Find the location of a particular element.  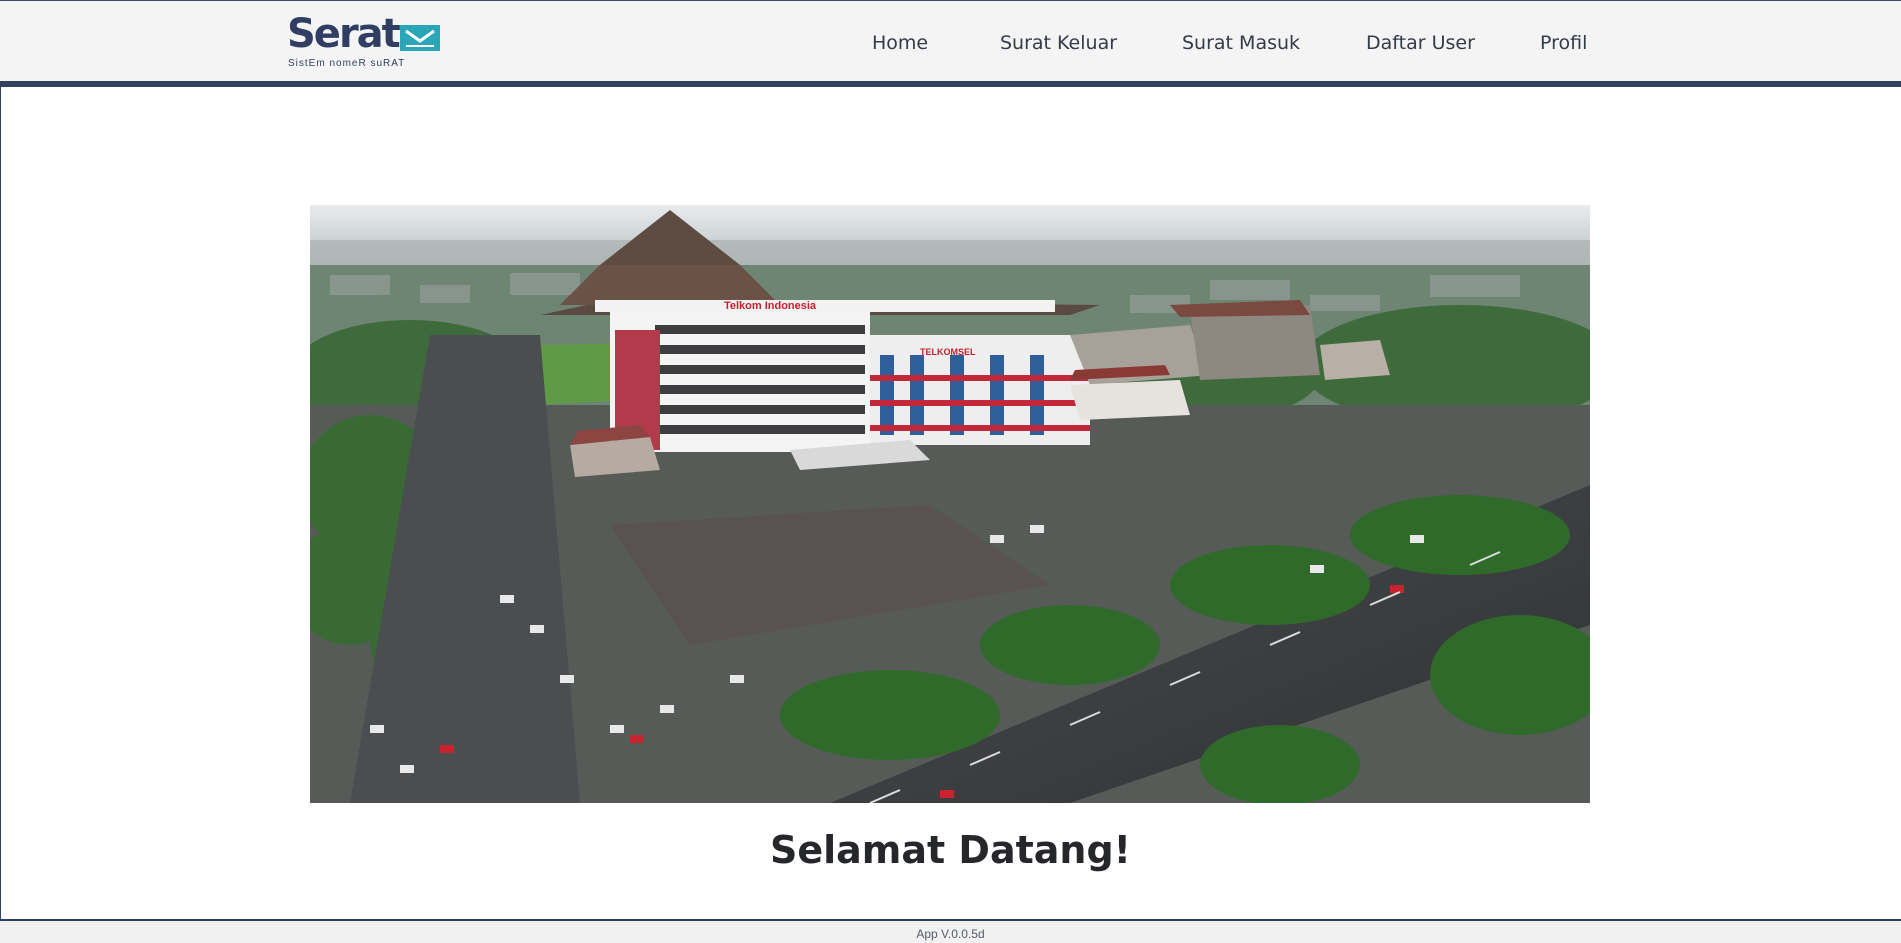

welcome-heading: Selamat Datang! is located at coordinates (950, 850).